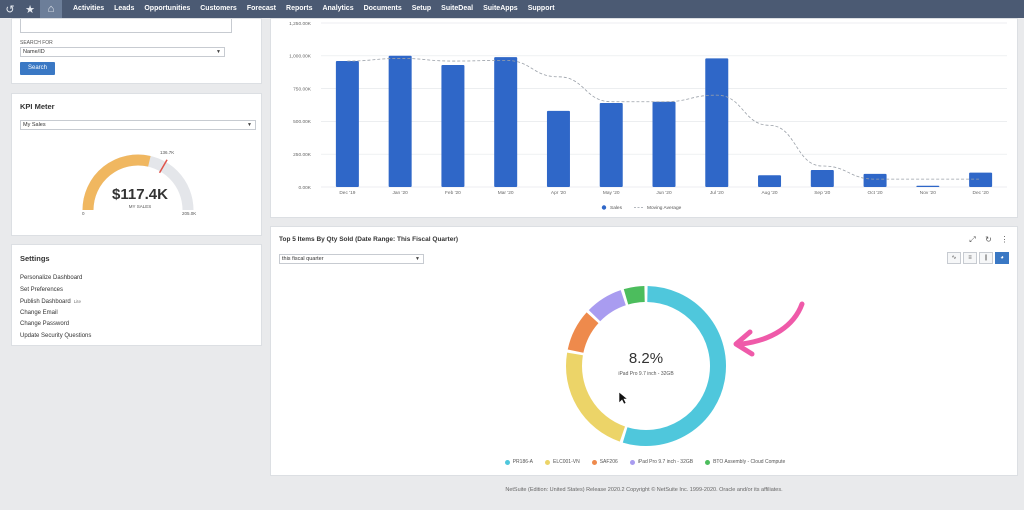 The width and height of the screenshot is (1024, 510). Describe the element at coordinates (138, 125) in the screenshot. I see `kpi-select: My Sales ▼` at that location.